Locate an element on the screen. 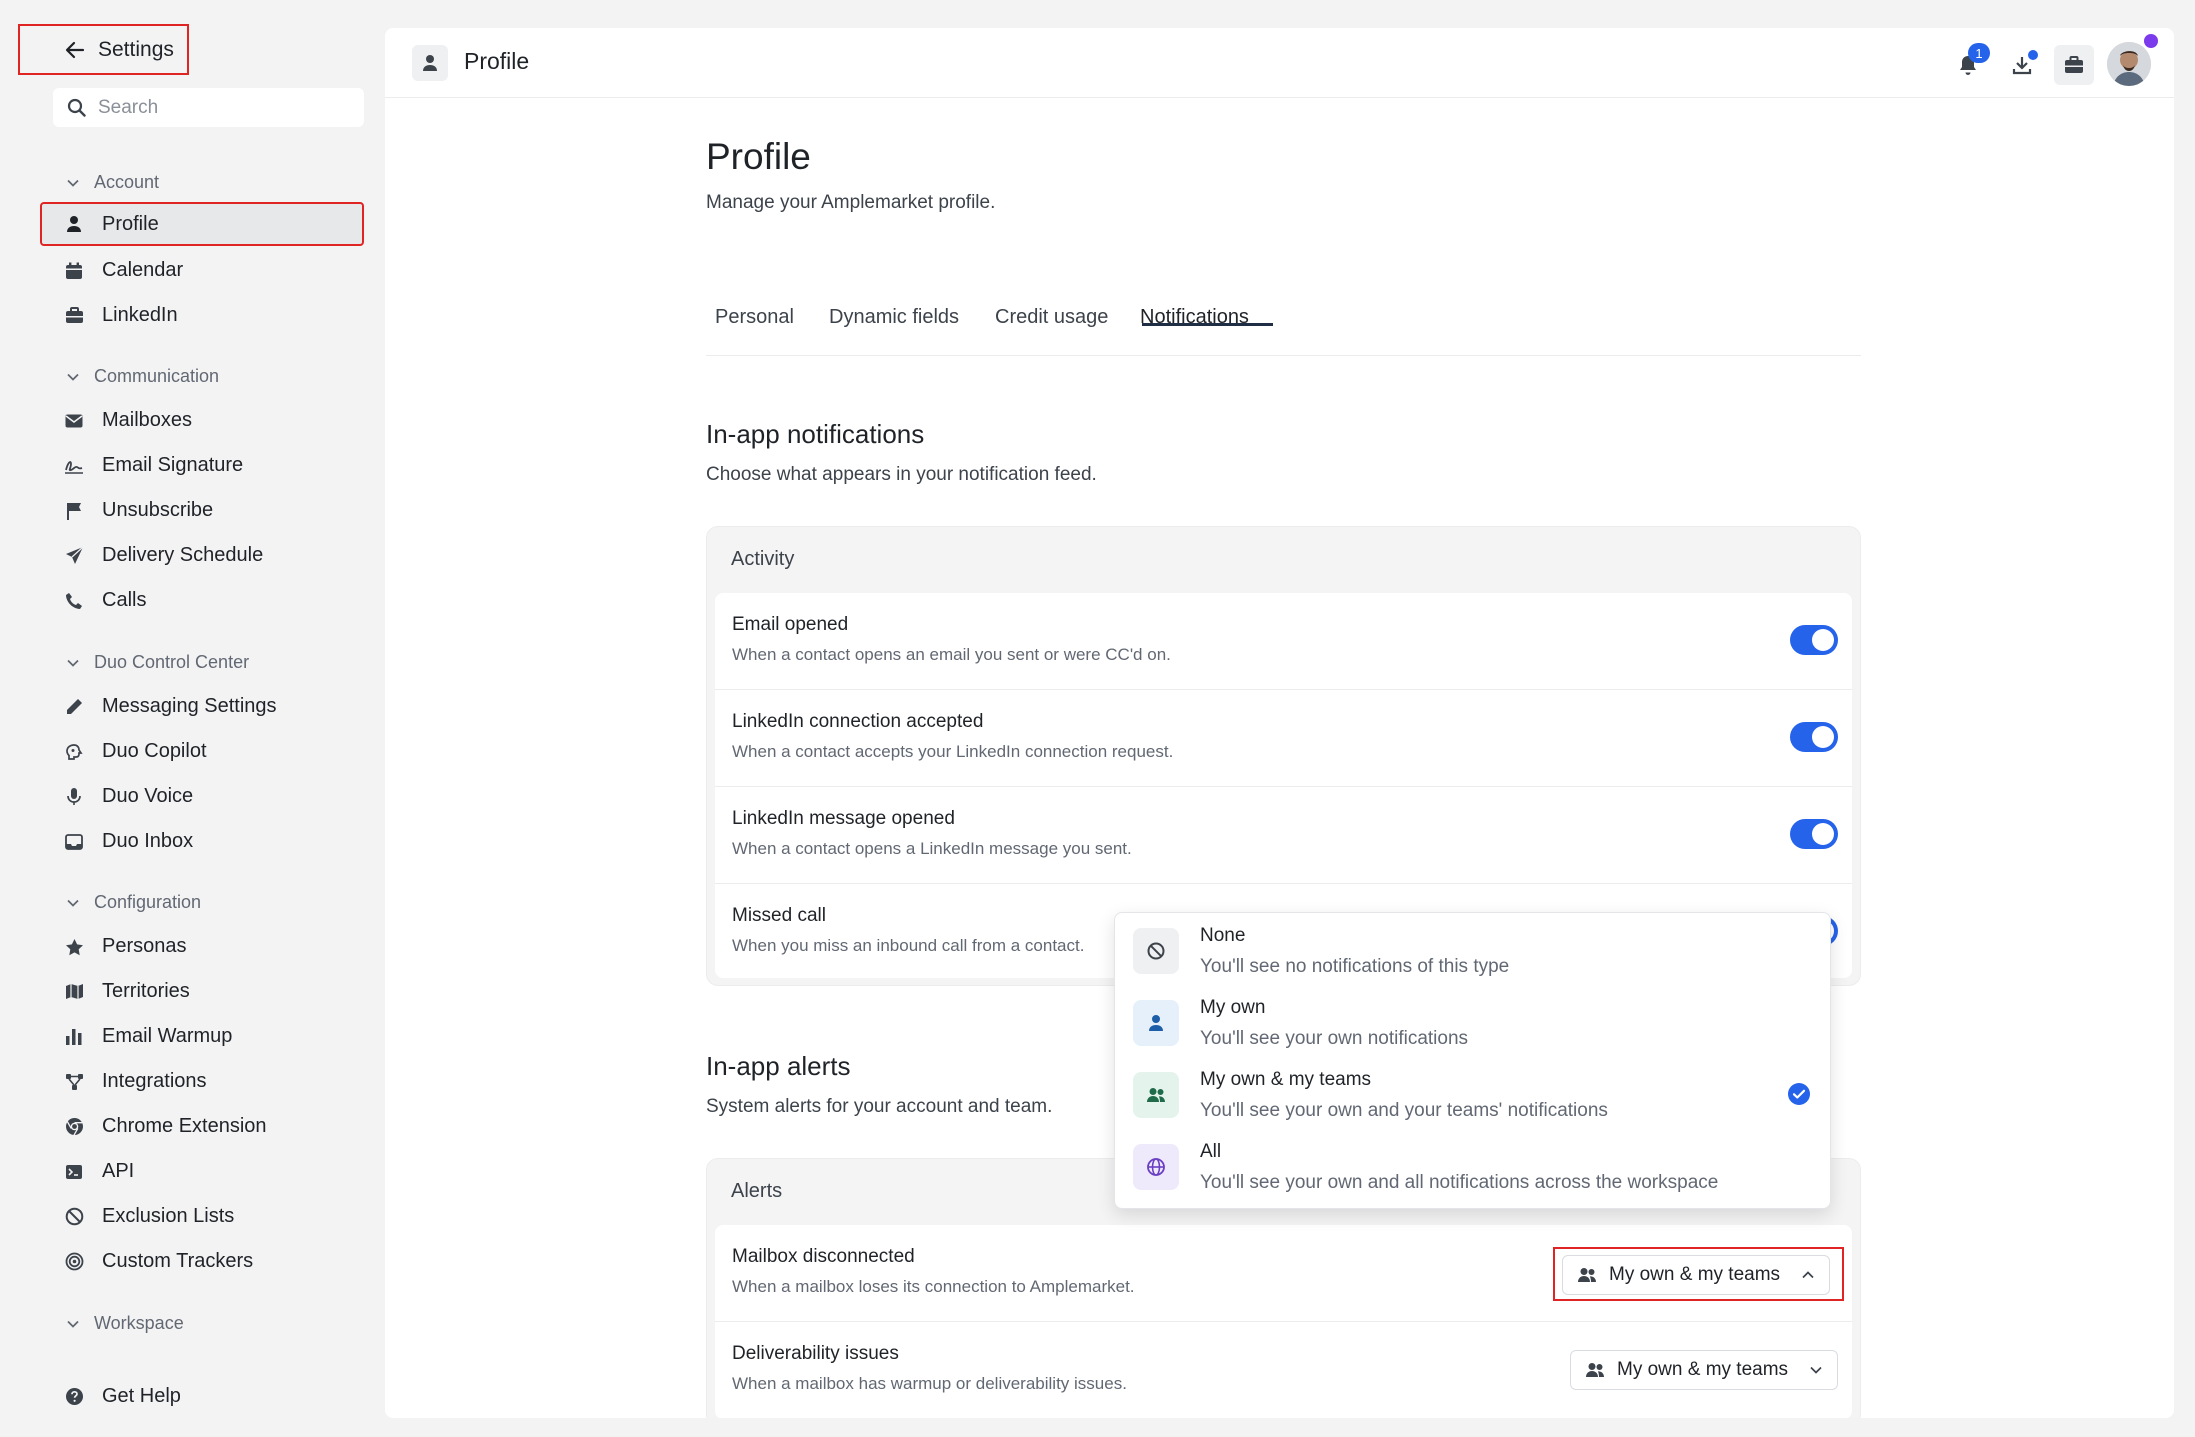 The height and width of the screenshot is (1437, 2195). help-label: Get Help is located at coordinates (141, 1396).